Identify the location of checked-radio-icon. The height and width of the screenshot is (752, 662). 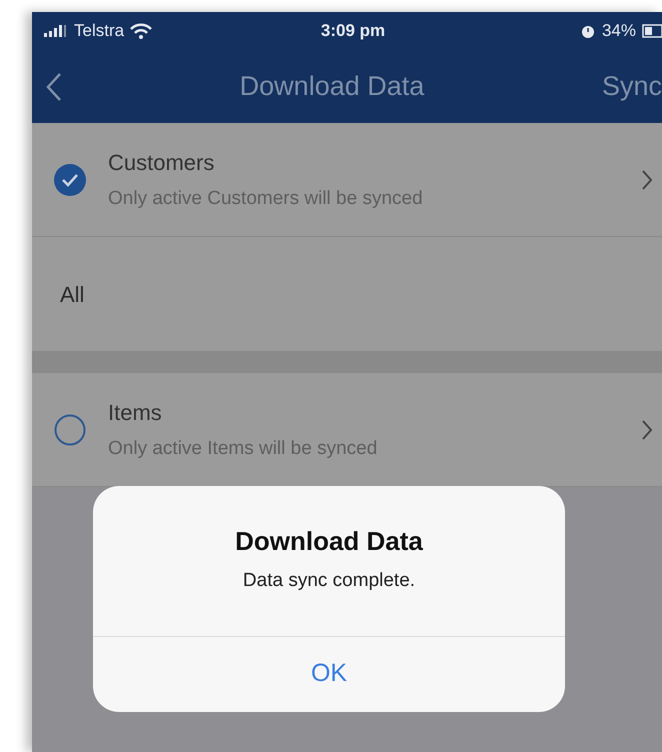
(70, 180).